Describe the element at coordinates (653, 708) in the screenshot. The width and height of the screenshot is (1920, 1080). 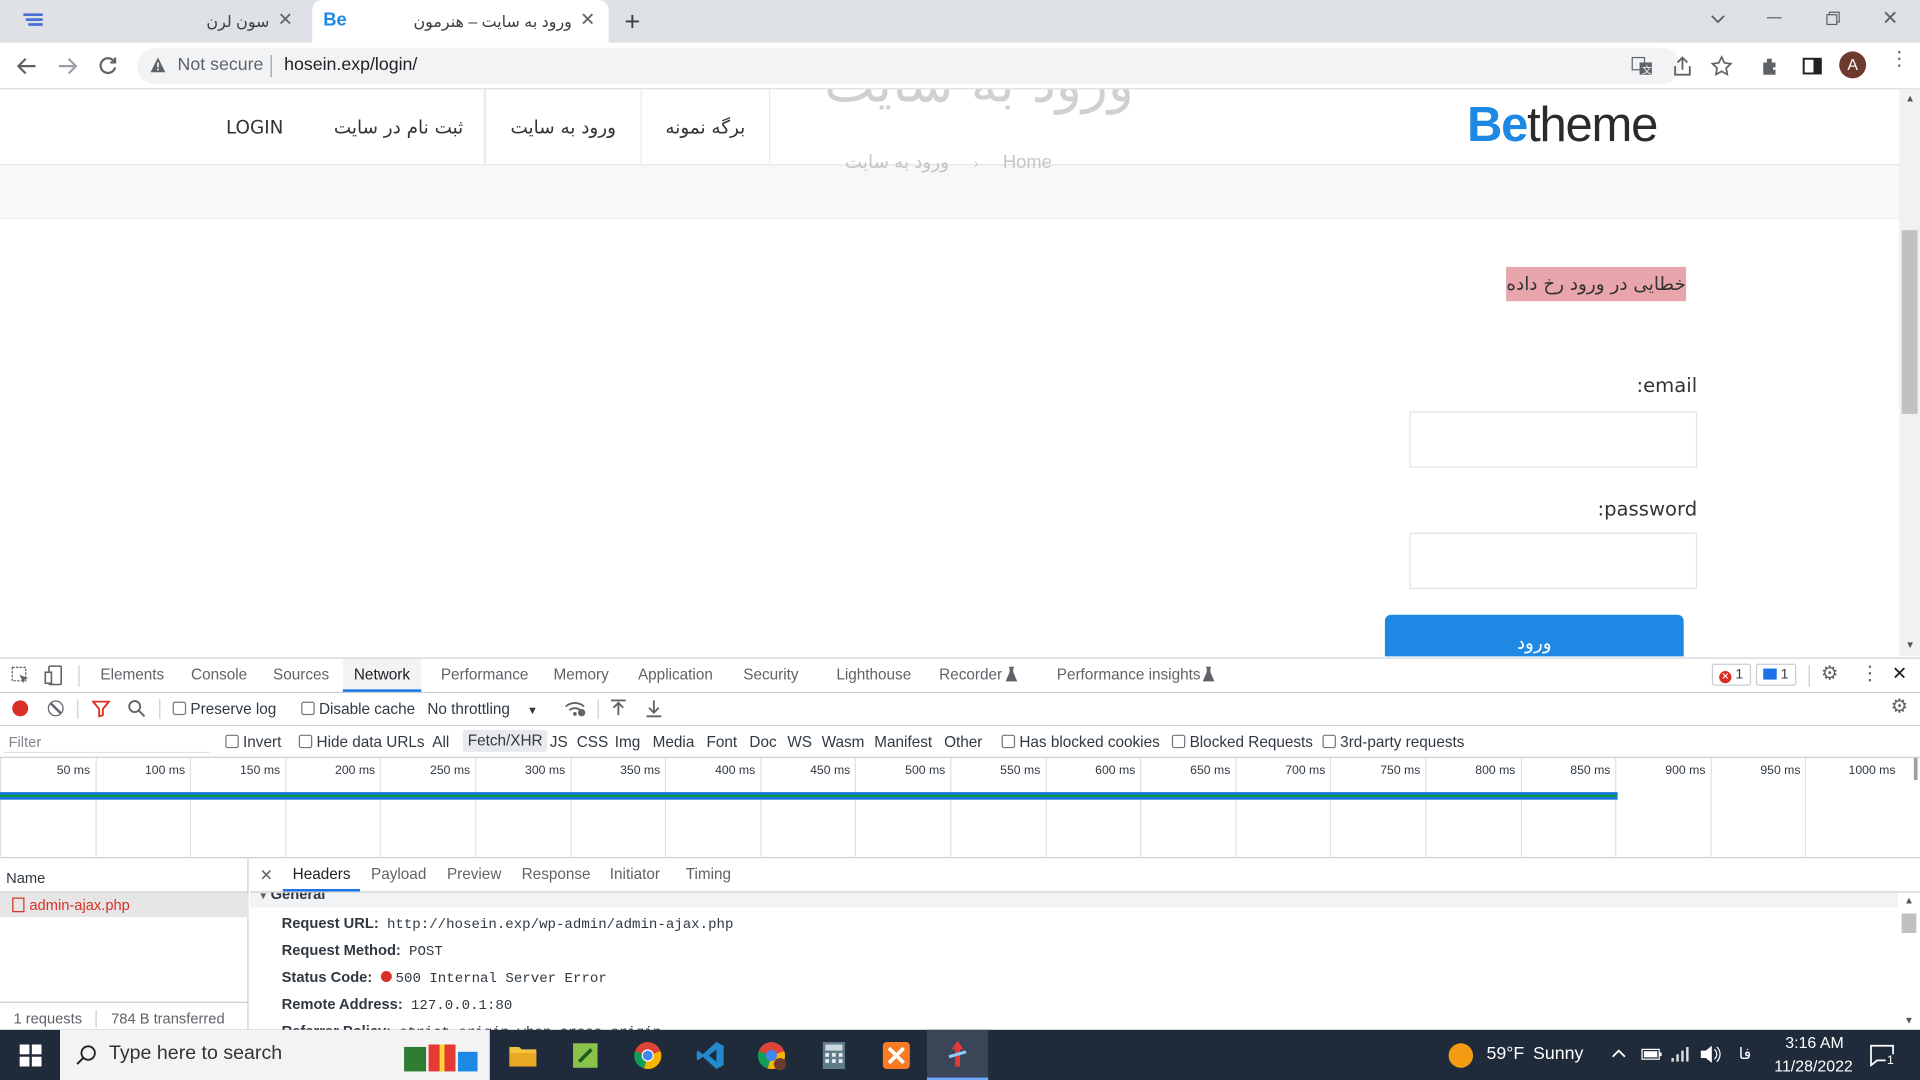
I see `export-har-icon` at that location.